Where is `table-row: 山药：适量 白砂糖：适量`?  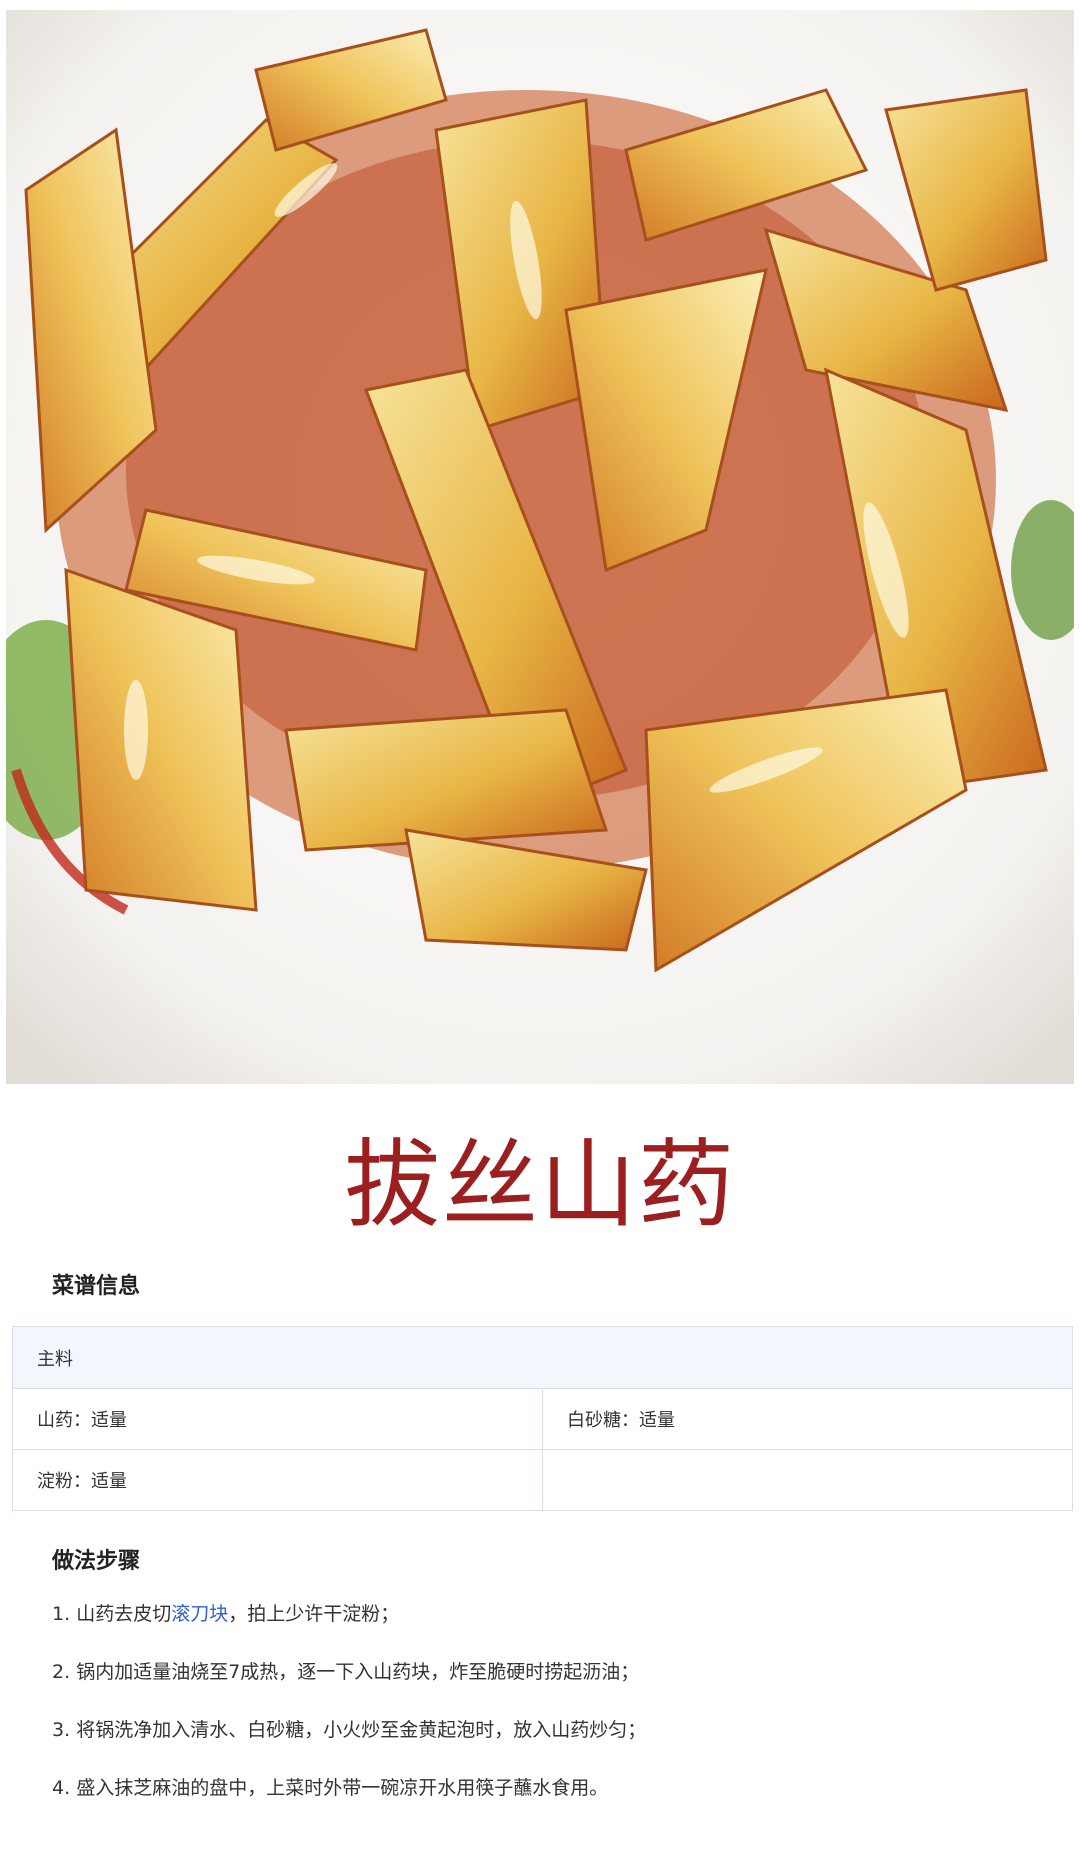 table-row: 山药：适量 白砂糖：适量 is located at coordinates (542, 1418).